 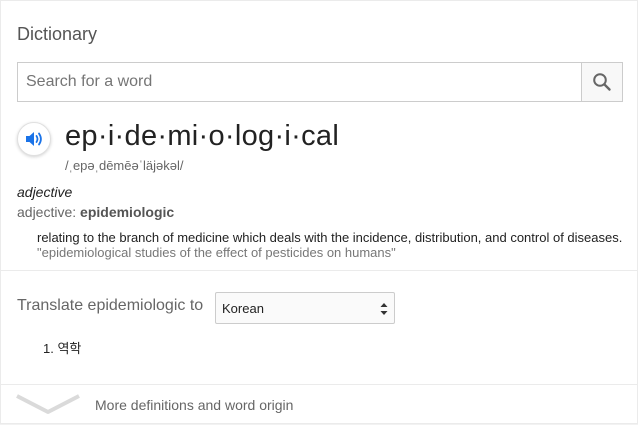 What do you see at coordinates (48, 348) in the screenshot?
I see `translation-number: 1.` at bounding box center [48, 348].